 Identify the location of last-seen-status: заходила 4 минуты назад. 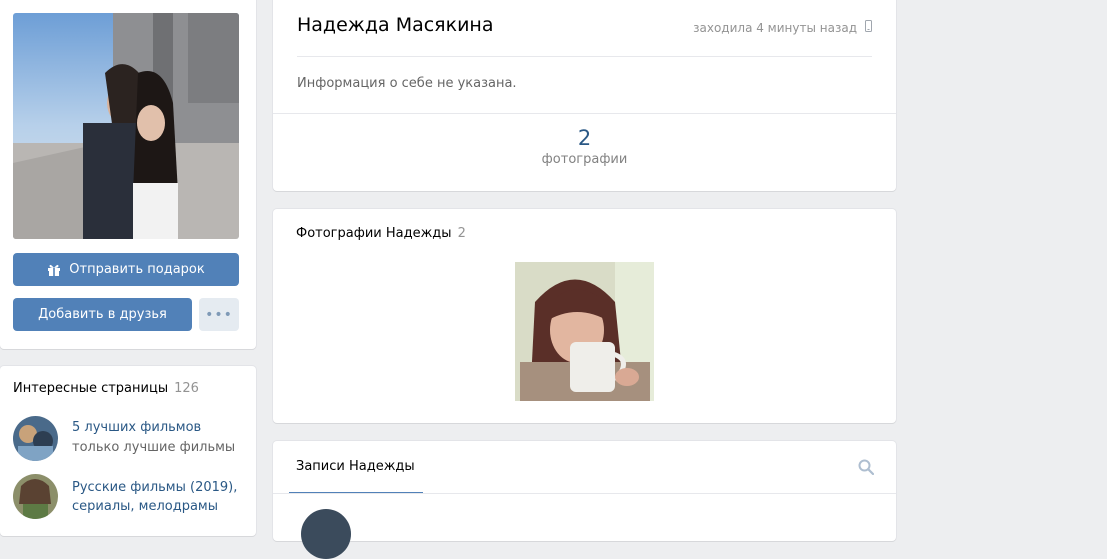
(782, 27).